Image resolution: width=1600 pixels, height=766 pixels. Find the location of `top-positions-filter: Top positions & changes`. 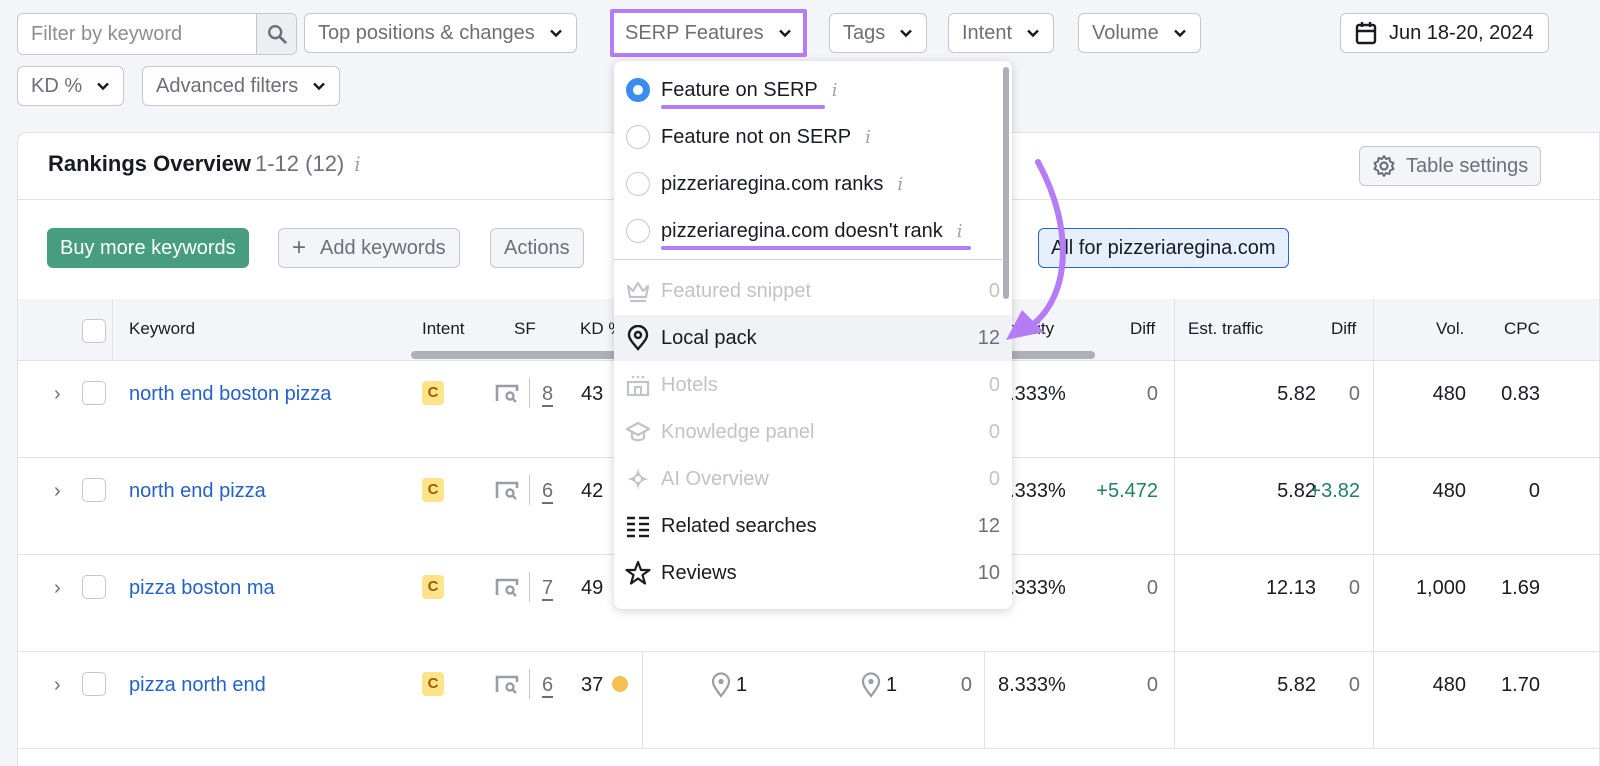

top-positions-filter: Top positions & changes is located at coordinates (440, 33).